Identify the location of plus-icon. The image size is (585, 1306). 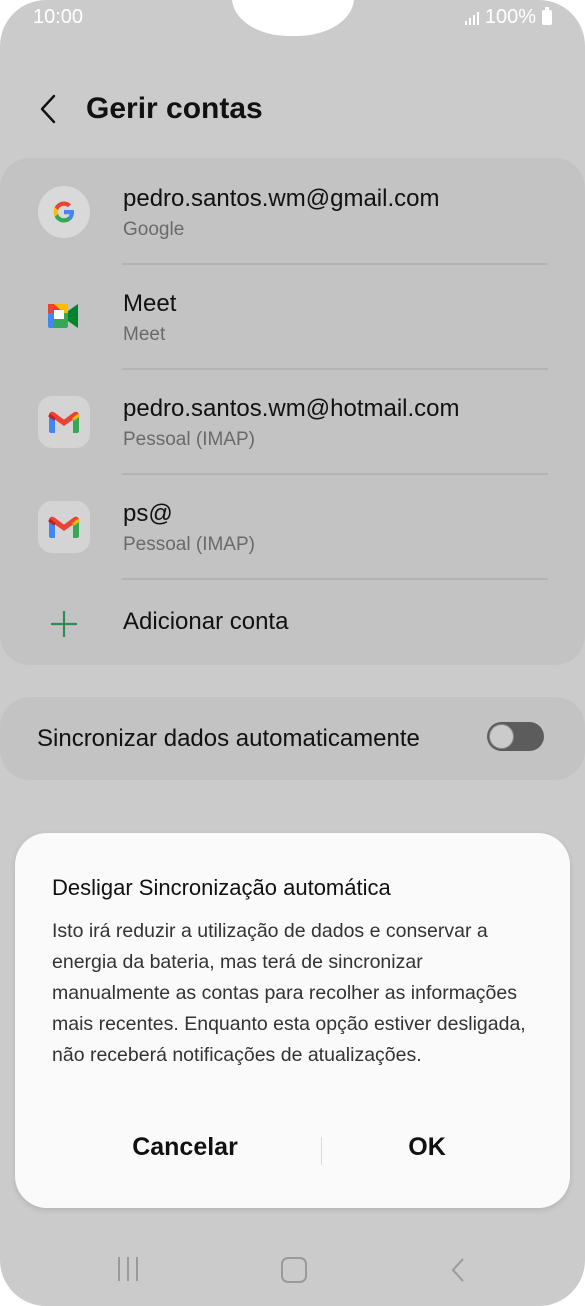
(64, 624).